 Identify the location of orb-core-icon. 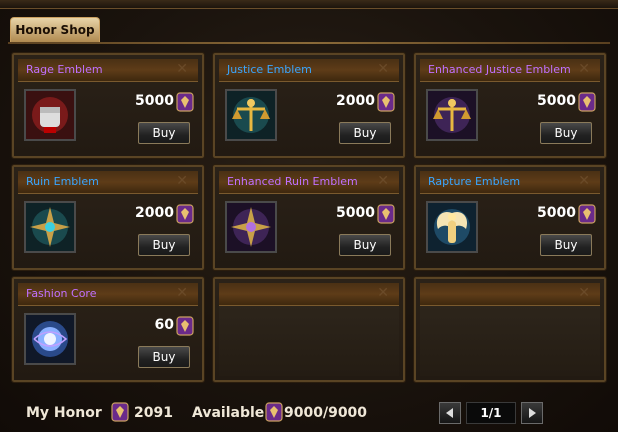
(50, 339).